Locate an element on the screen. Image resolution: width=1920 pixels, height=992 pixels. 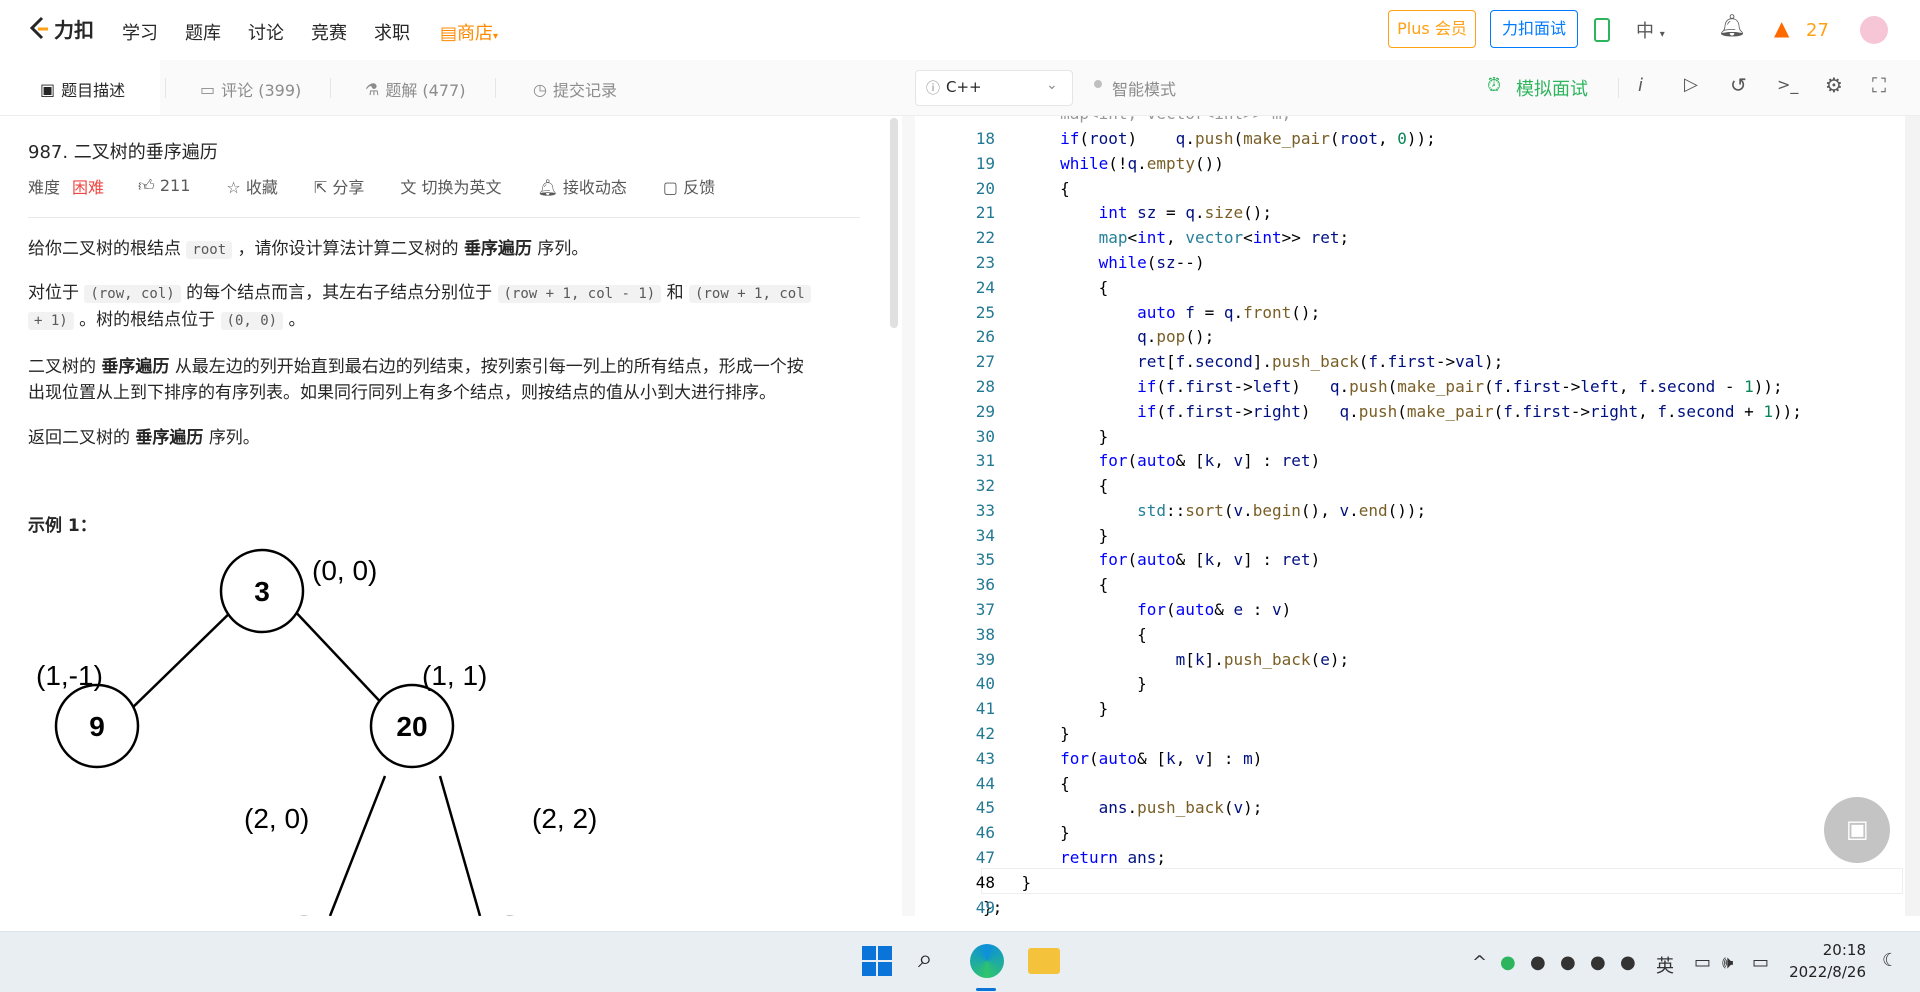
problem-title: 987. 二叉树的垂序遍历 is located at coordinates (123, 152).